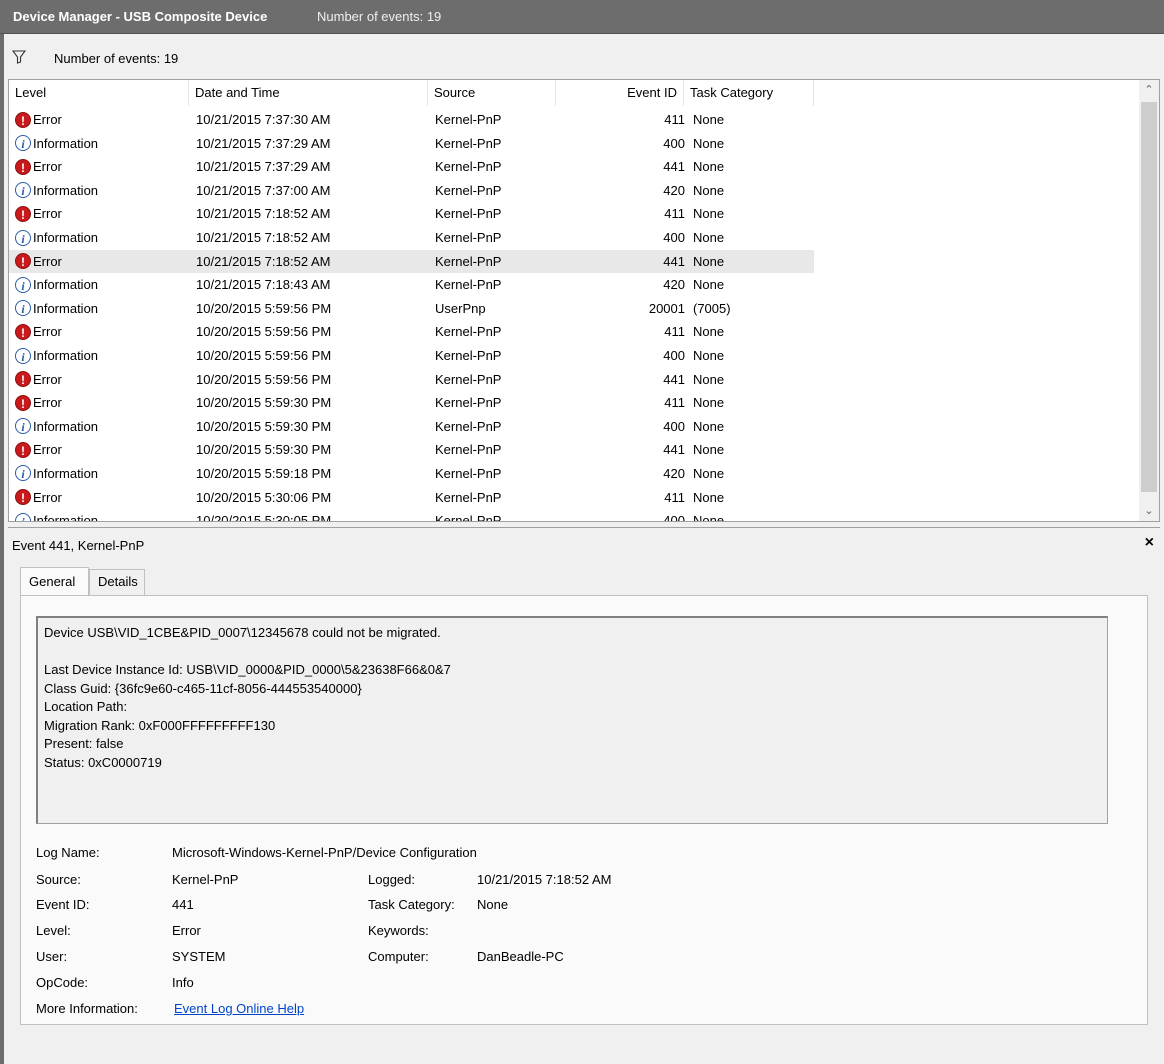 The width and height of the screenshot is (1164, 1064). I want to click on log-name-label: Log Name:, so click(68, 852).